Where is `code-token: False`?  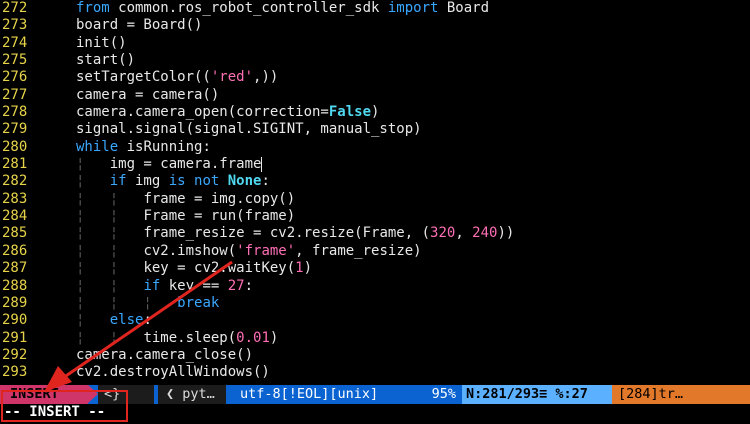 code-token: False is located at coordinates (350, 112).